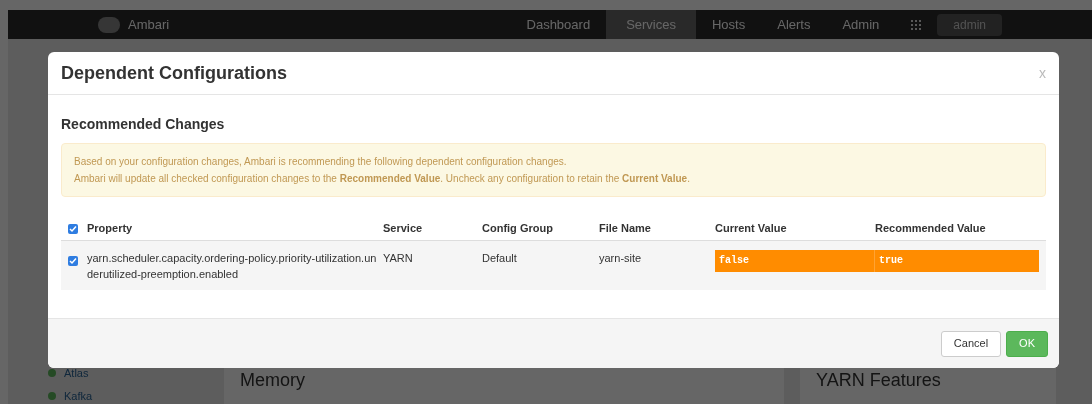  I want to click on table-cell-text: yarn.scheduler.capacity.ordering-policy.priority-utilization.underutilized-preemption.enabled, so click(232, 266).